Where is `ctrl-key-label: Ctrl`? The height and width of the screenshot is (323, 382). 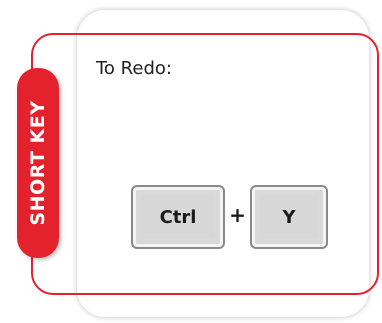 ctrl-key-label: Ctrl is located at coordinates (178, 217).